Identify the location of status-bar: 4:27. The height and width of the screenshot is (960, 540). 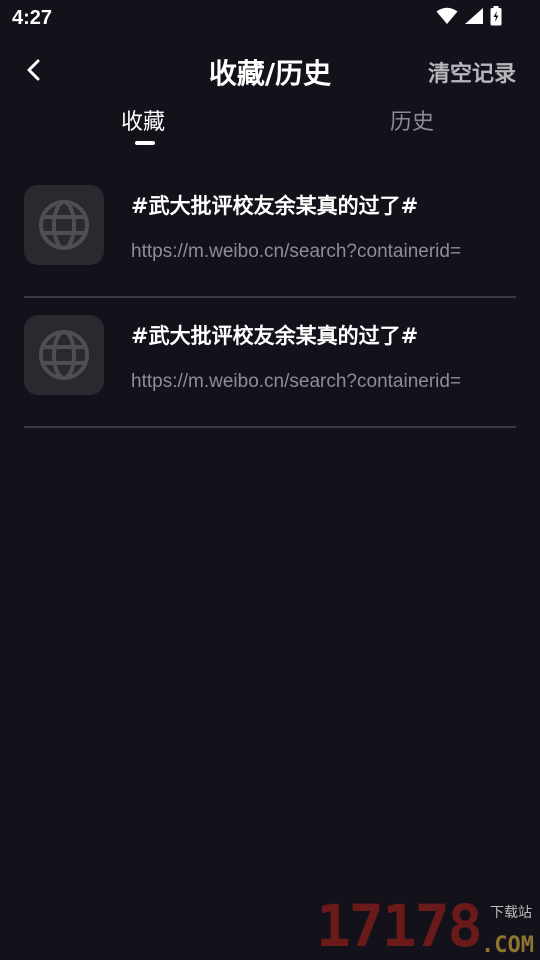
(270, 18).